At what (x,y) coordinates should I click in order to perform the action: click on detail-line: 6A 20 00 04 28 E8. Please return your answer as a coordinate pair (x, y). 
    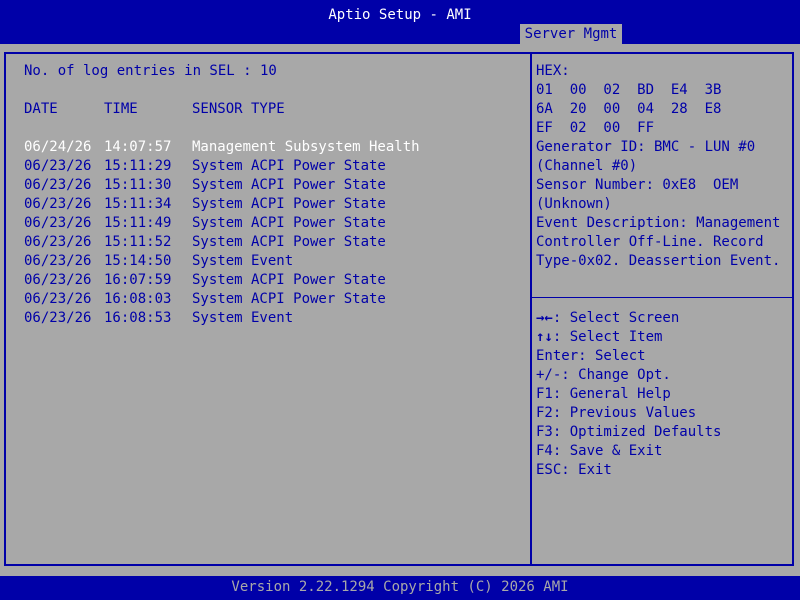
    Looking at the image, I should click on (629, 109).